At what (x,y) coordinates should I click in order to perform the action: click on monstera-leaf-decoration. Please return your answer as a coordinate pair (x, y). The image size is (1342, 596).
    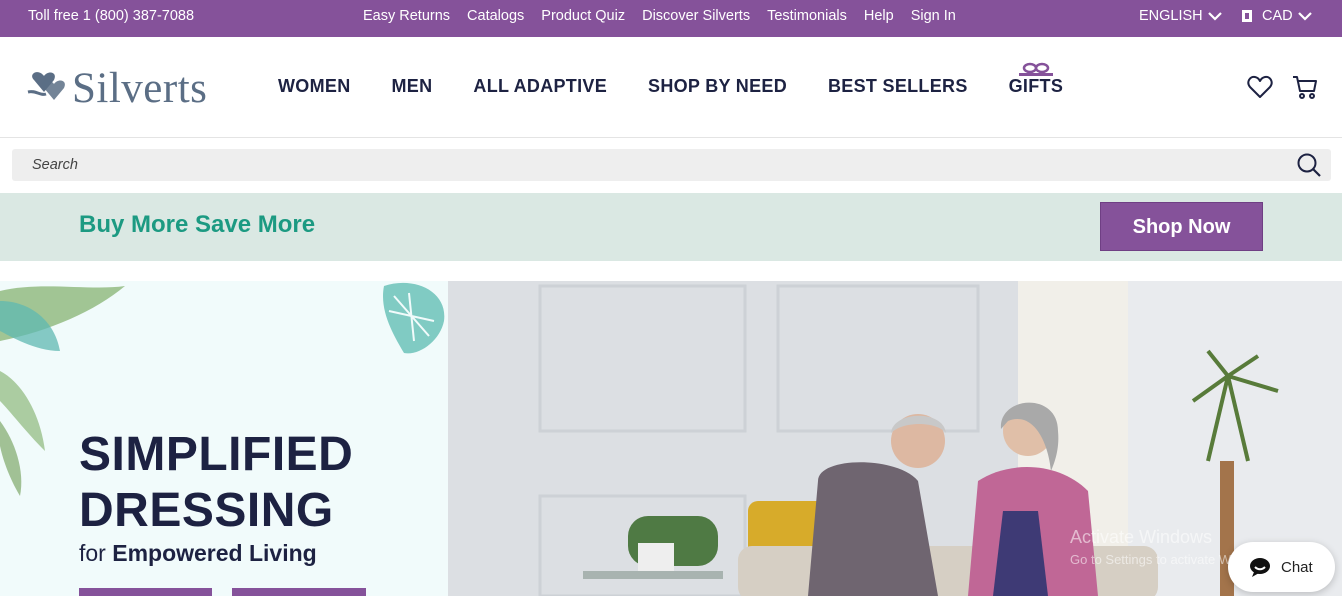
    Looking at the image, I should click on (414, 318).